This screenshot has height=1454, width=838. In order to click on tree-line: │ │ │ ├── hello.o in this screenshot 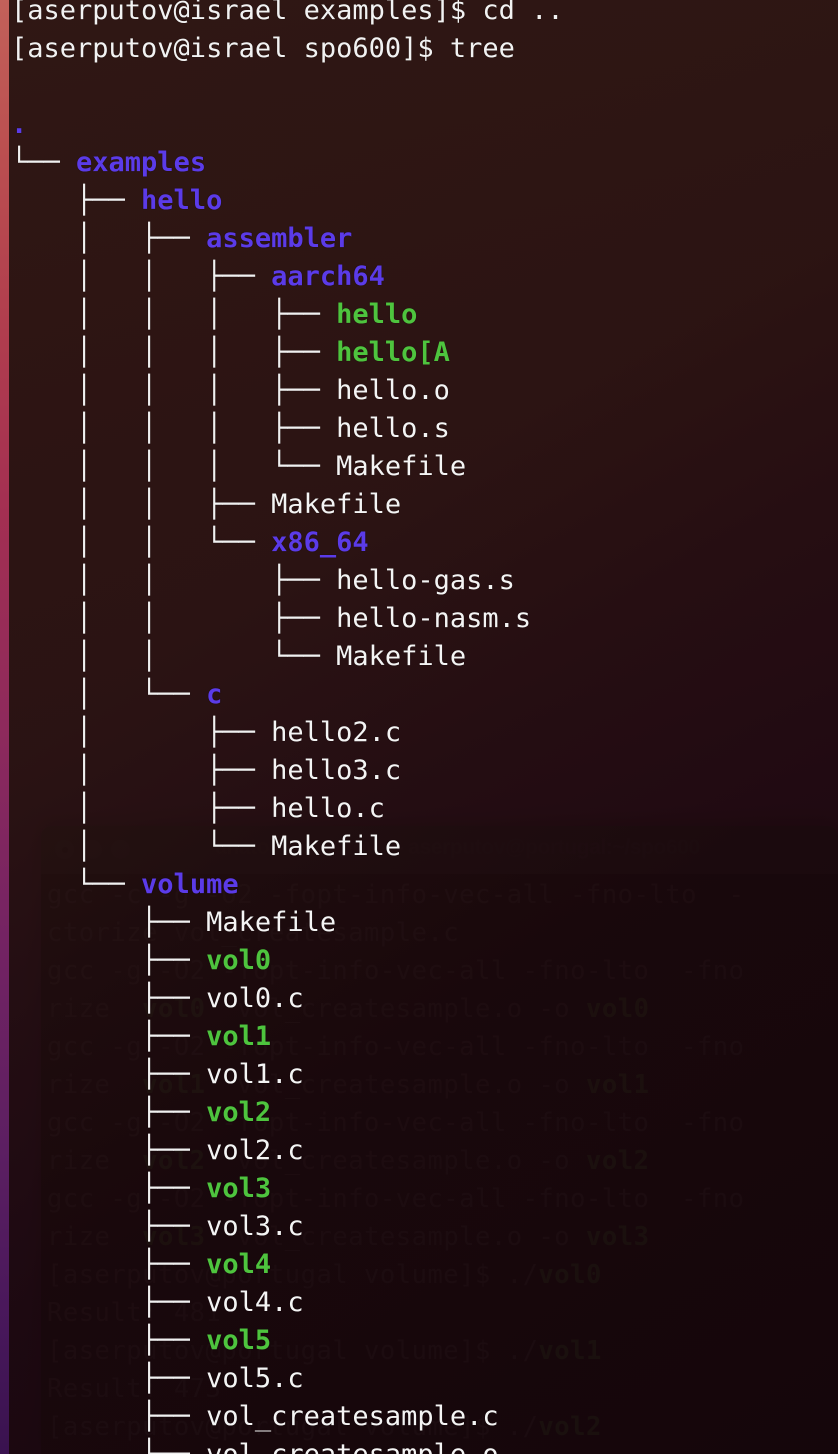, I will do `click(287, 391)`.